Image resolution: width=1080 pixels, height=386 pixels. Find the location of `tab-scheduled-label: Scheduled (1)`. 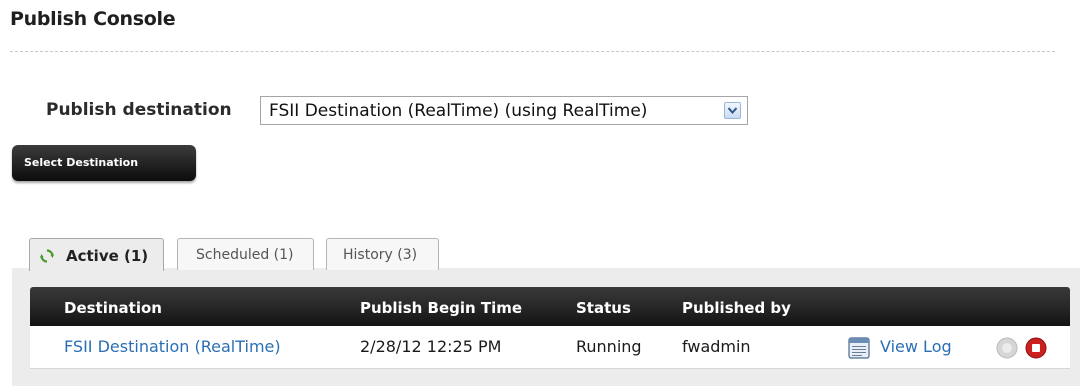

tab-scheduled-label: Scheduled (1) is located at coordinates (245, 255).